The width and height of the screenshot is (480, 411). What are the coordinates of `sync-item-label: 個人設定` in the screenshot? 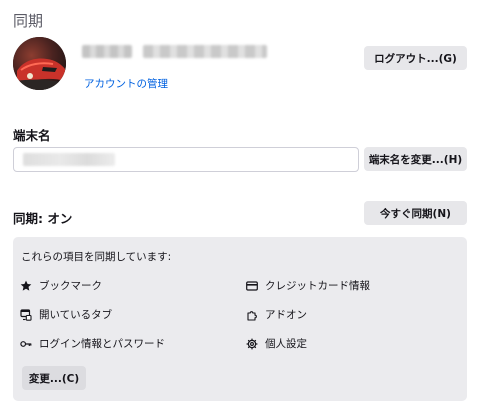 It's located at (286, 344).